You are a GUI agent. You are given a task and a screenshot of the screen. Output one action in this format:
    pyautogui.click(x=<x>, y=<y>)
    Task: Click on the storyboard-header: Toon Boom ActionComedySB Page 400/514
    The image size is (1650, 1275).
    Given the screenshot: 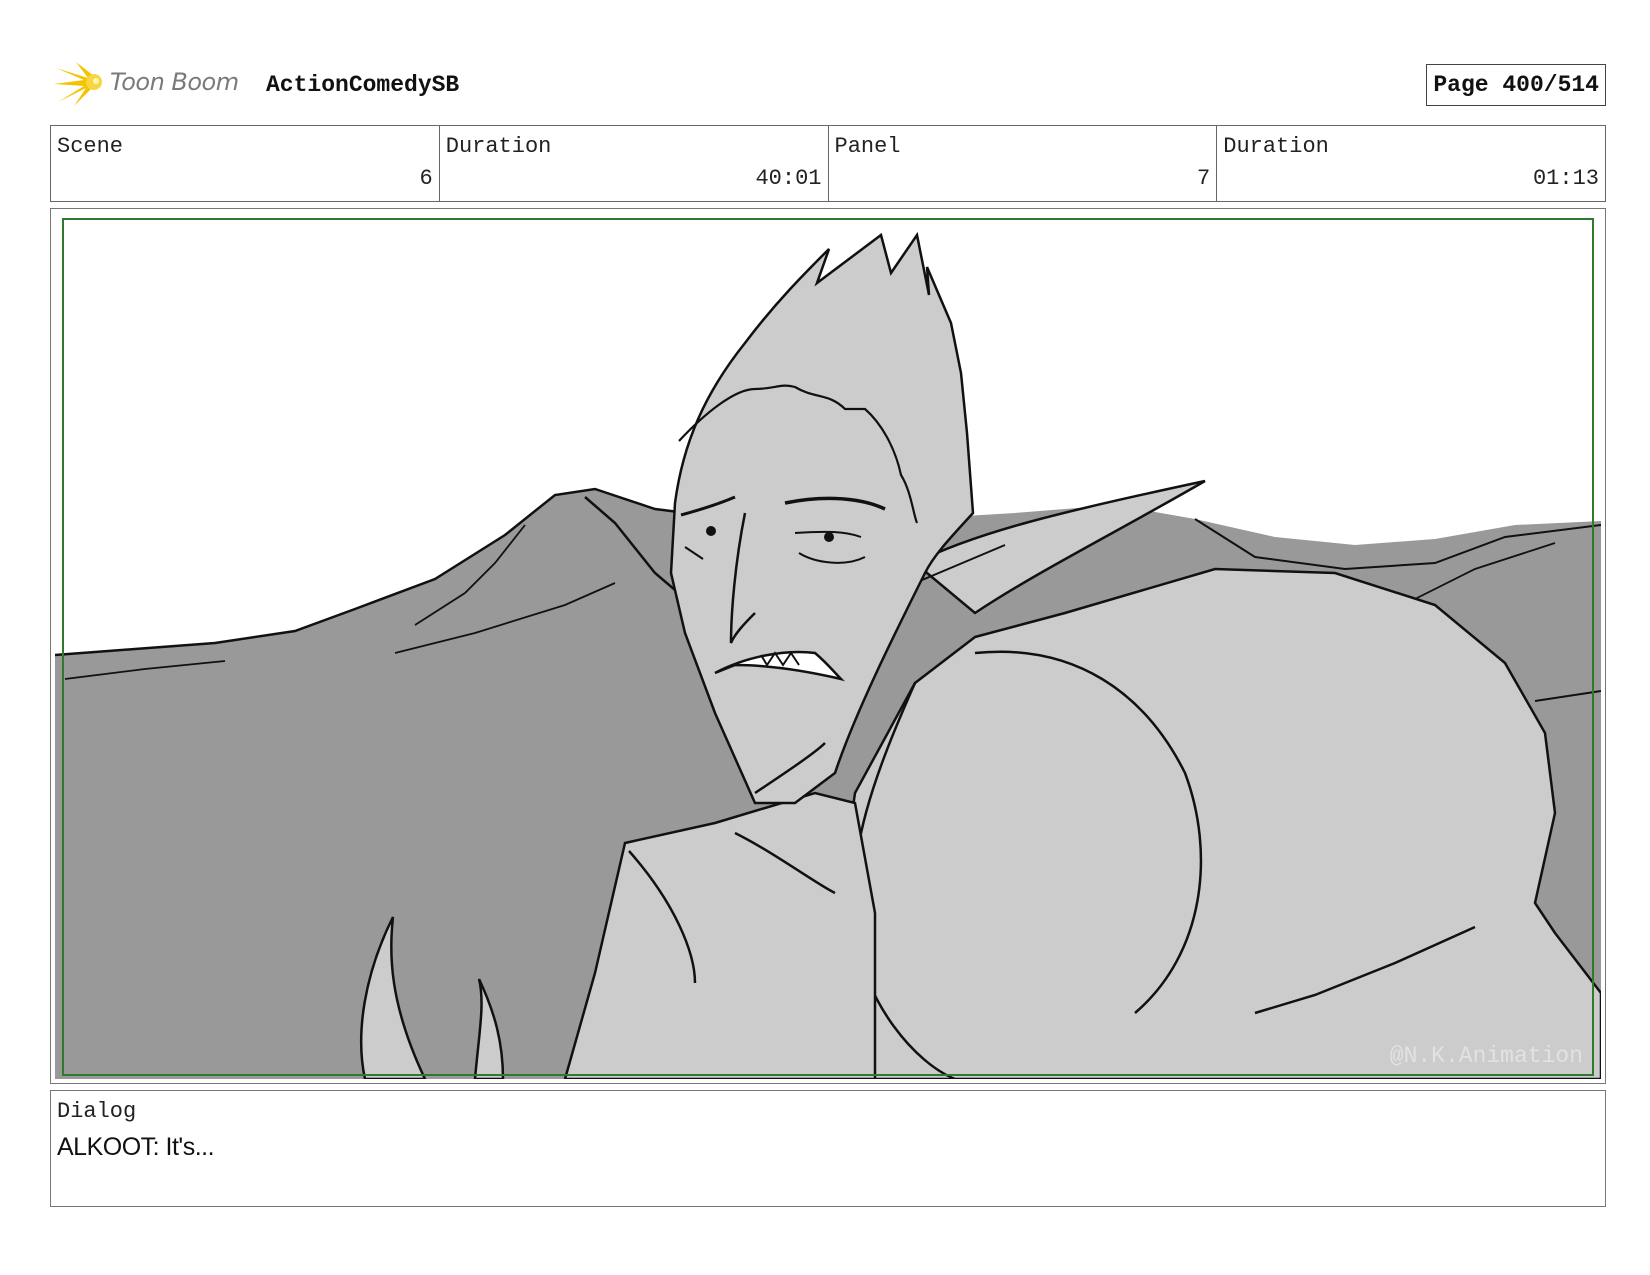 What is the action you would take?
    pyautogui.click(x=828, y=84)
    